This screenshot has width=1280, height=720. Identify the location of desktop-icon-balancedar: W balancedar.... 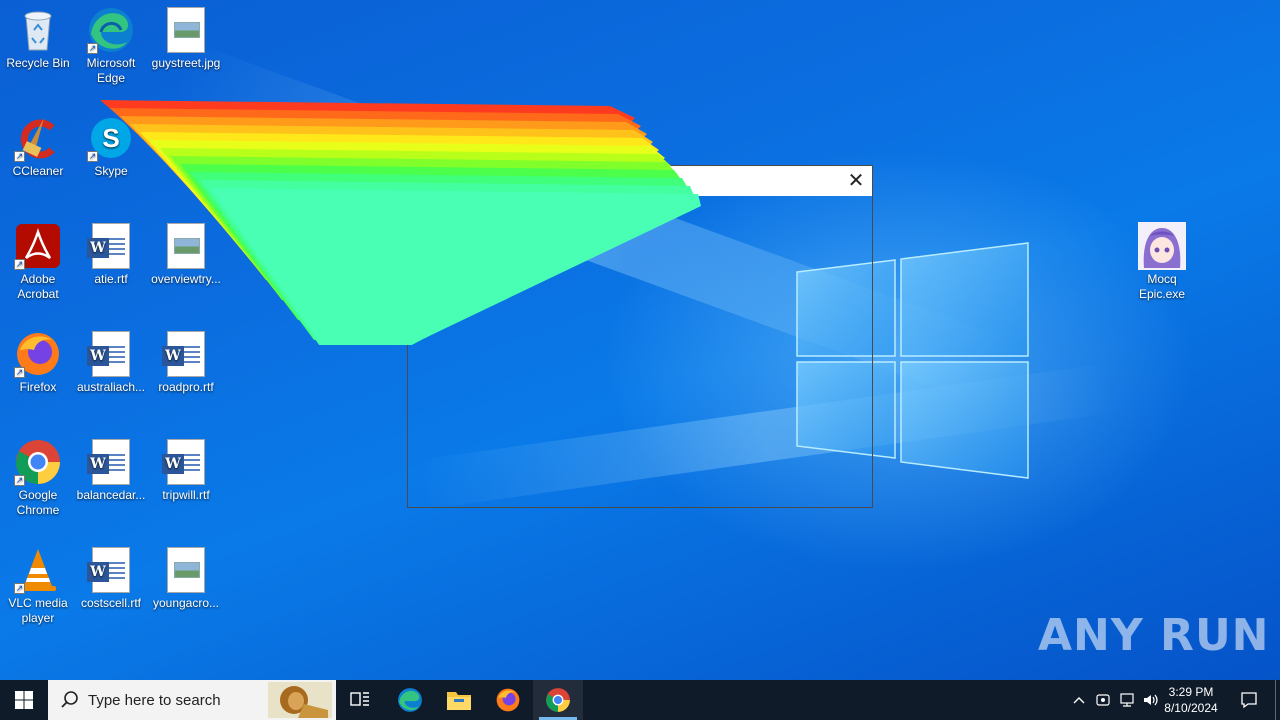
(111, 470).